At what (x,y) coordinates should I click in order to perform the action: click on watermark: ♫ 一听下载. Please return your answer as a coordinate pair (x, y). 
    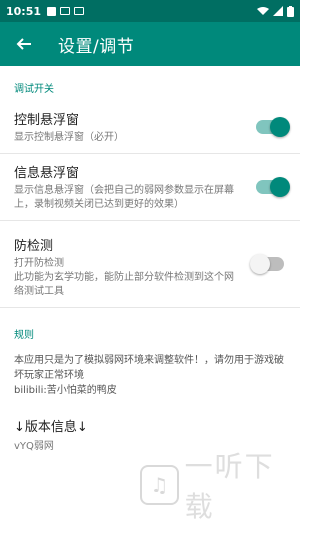
    Looking at the image, I should click on (220, 485).